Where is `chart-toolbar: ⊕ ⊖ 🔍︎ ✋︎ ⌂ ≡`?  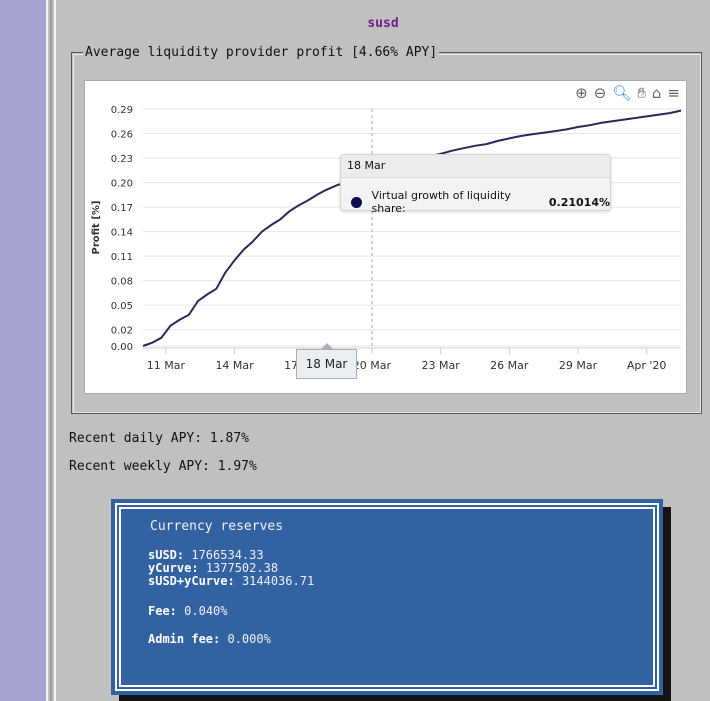 chart-toolbar: ⊕ ⊖ 🔍︎ ✋︎ ⌂ ≡ is located at coordinates (627, 93).